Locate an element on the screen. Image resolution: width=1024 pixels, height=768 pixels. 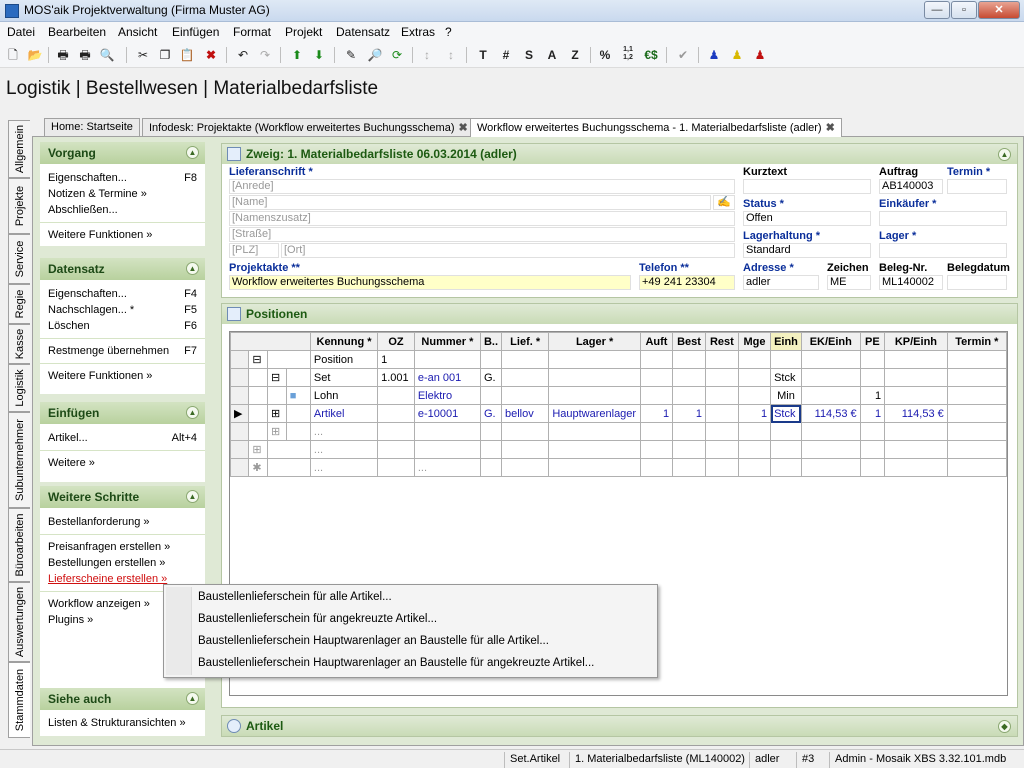
delete-icon: ✖ is located at coordinates (211, 55).